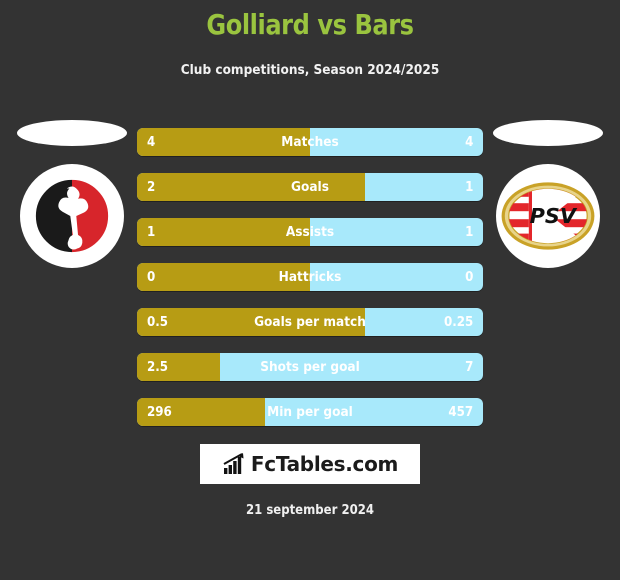 Image resolution: width=620 pixels, height=580 pixels. Describe the element at coordinates (548, 133) in the screenshot. I see `away-team-name-plate` at that location.